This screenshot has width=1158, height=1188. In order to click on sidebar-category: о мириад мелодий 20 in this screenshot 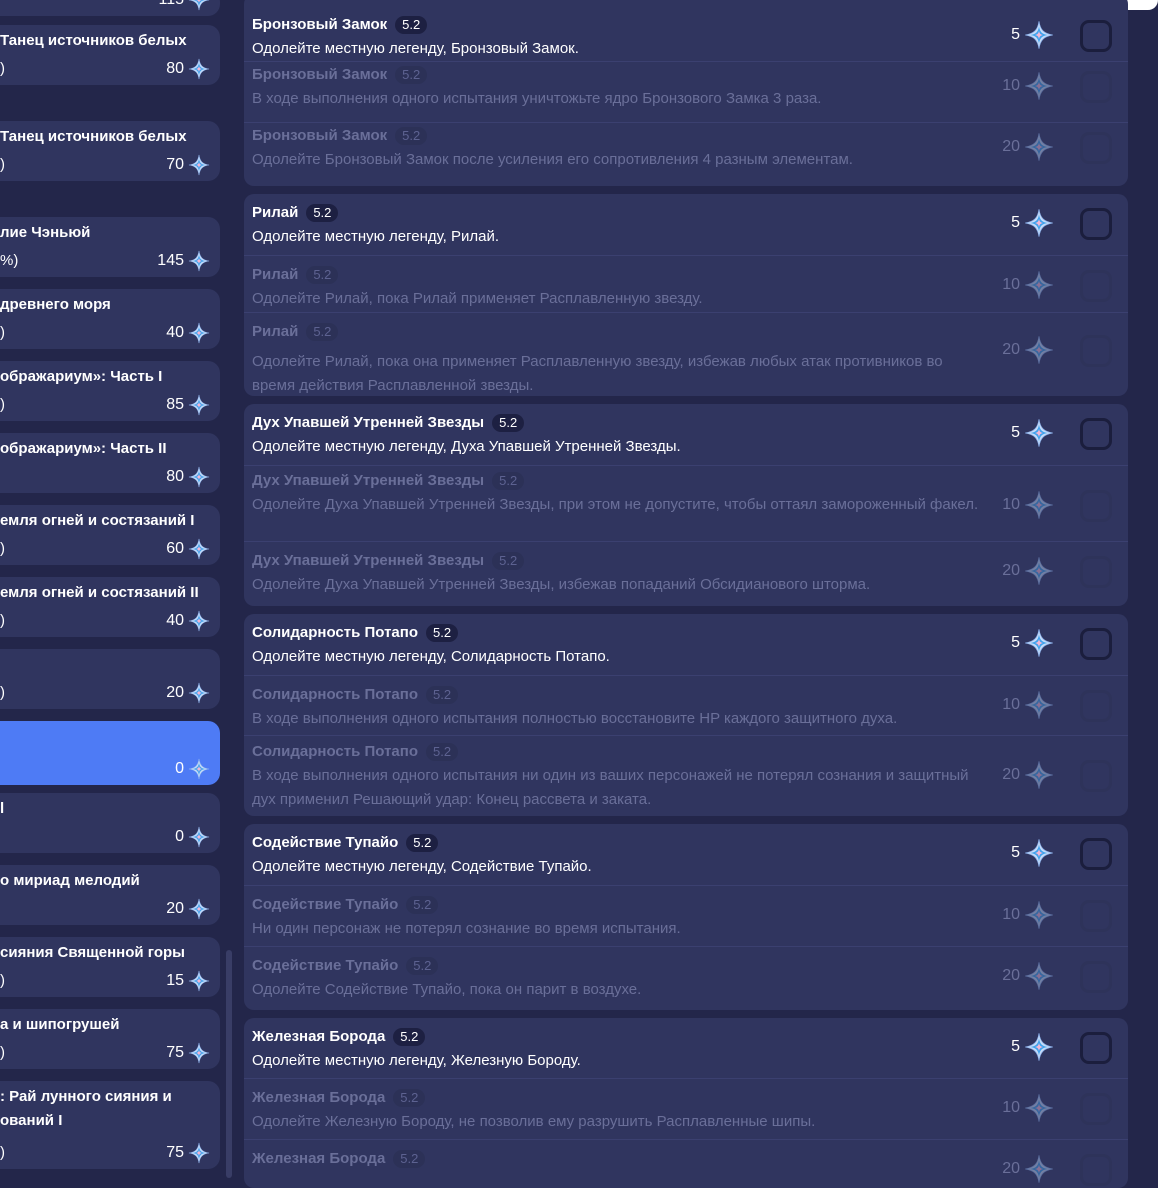, I will do `click(110, 895)`.